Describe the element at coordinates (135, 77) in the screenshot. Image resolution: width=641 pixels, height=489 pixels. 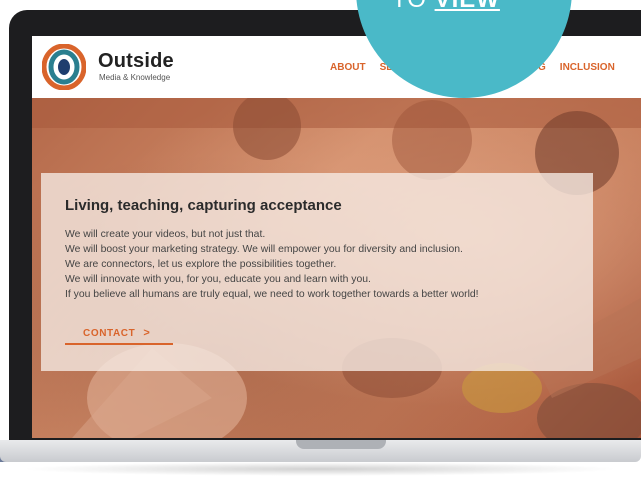
I see `brand-tagline: Media & Knowledge` at that location.